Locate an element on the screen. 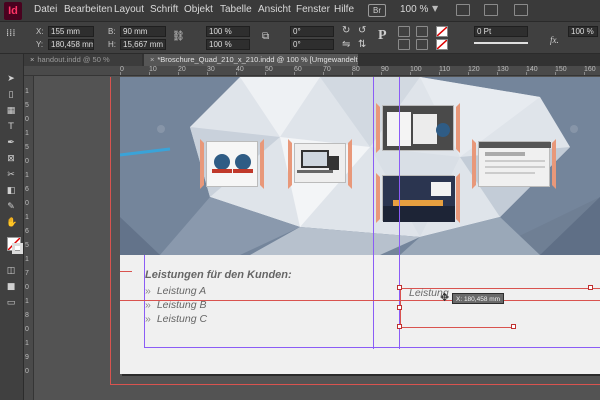 Image resolution: width=600 pixels, height=400 pixels. fill-swatch-icon is located at coordinates (442, 31).